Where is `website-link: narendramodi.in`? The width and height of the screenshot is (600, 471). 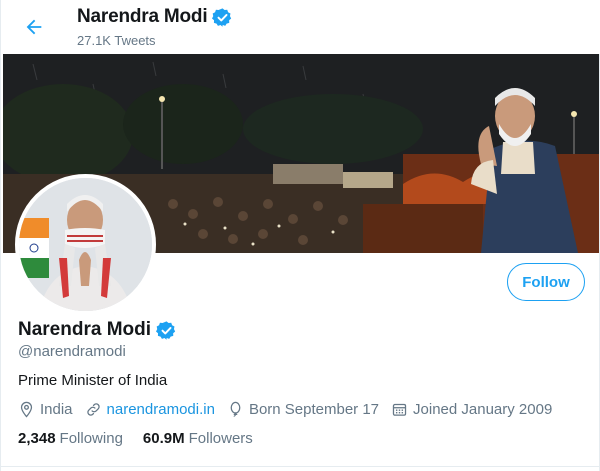 website-link: narendramodi.in is located at coordinates (161, 409).